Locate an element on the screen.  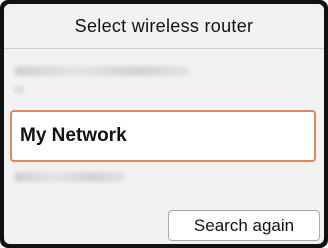
search-again-label: Search again is located at coordinates (244, 225).